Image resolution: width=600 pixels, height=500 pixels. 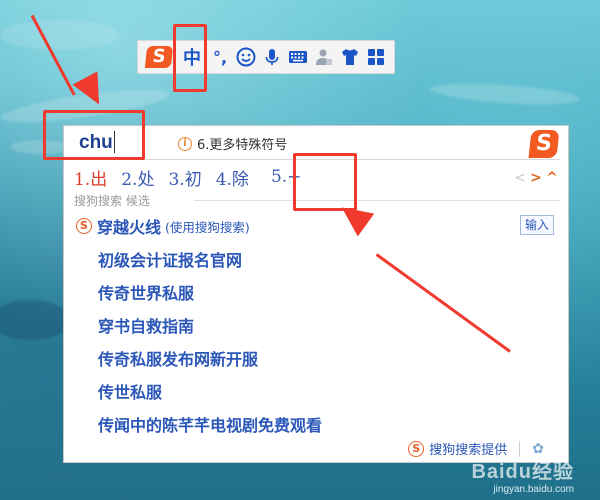 What do you see at coordinates (350, 57) in the screenshot?
I see `tshirt-icon` at bounding box center [350, 57].